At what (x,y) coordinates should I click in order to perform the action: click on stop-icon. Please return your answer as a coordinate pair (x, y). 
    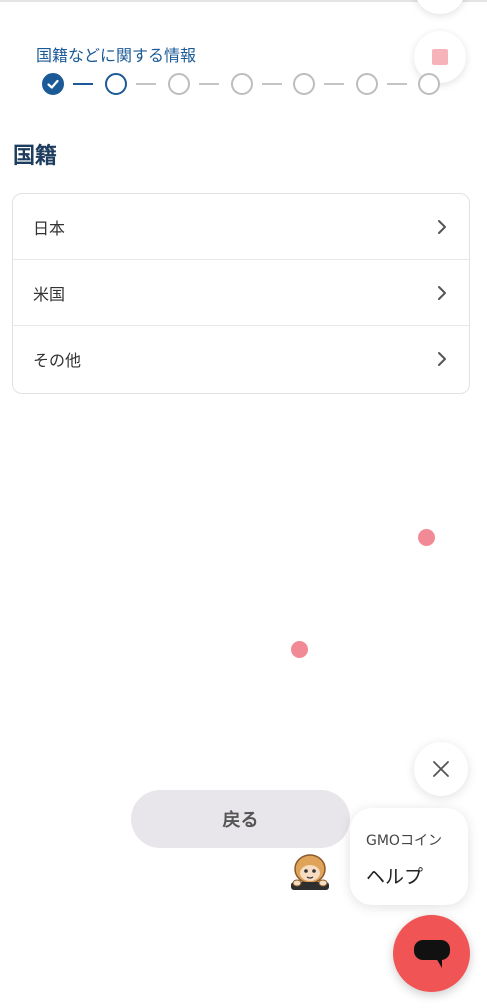
    Looking at the image, I should click on (440, 57).